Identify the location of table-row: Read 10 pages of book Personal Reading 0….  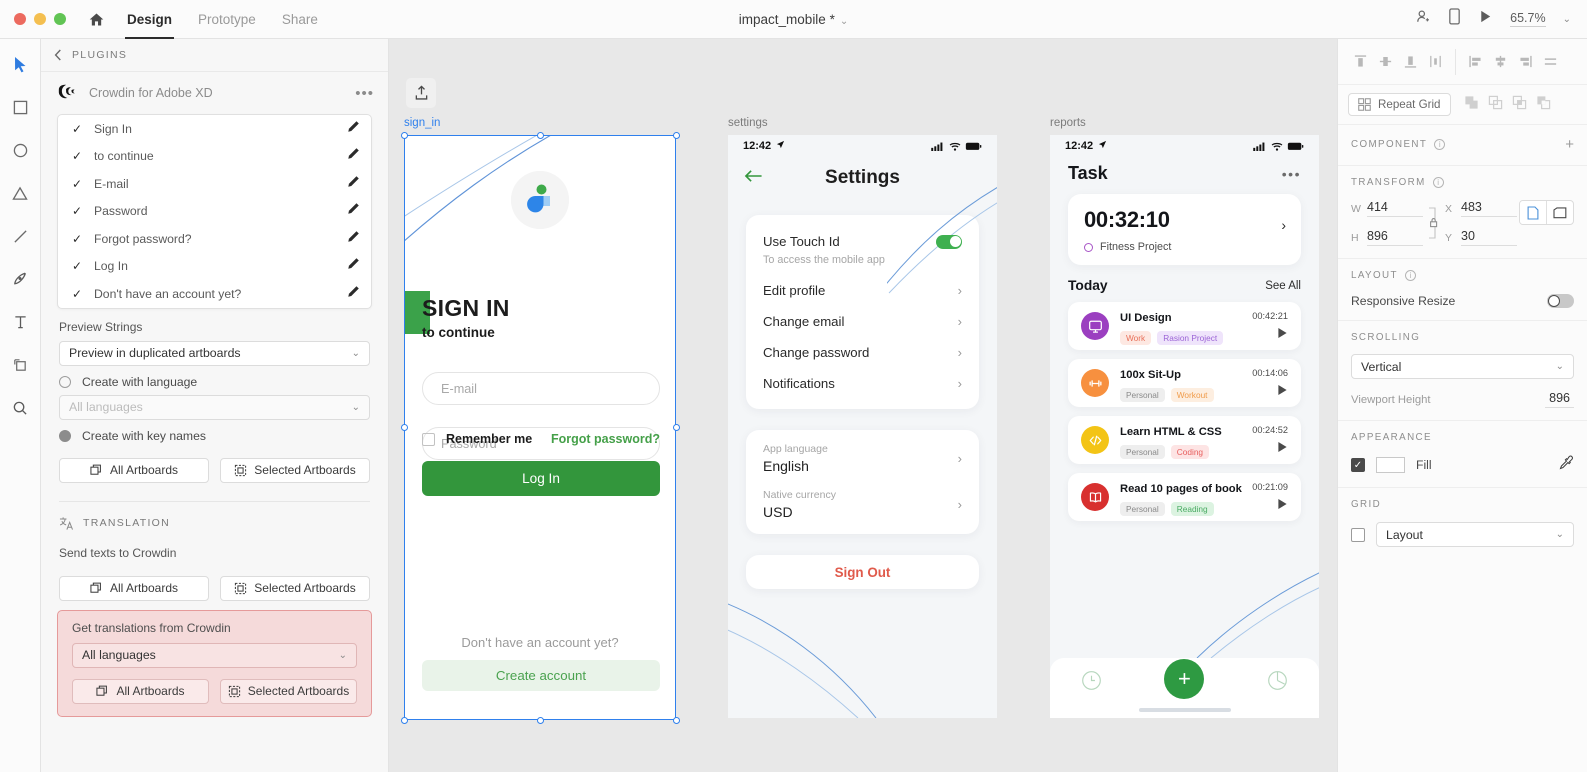
(1184, 497).